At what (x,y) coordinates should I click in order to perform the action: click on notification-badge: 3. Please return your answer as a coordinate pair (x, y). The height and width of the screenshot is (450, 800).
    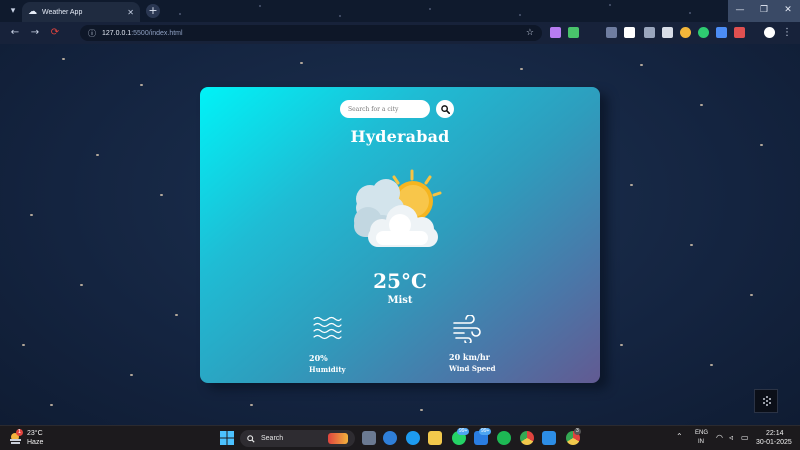
    Looking at the image, I should click on (577, 431).